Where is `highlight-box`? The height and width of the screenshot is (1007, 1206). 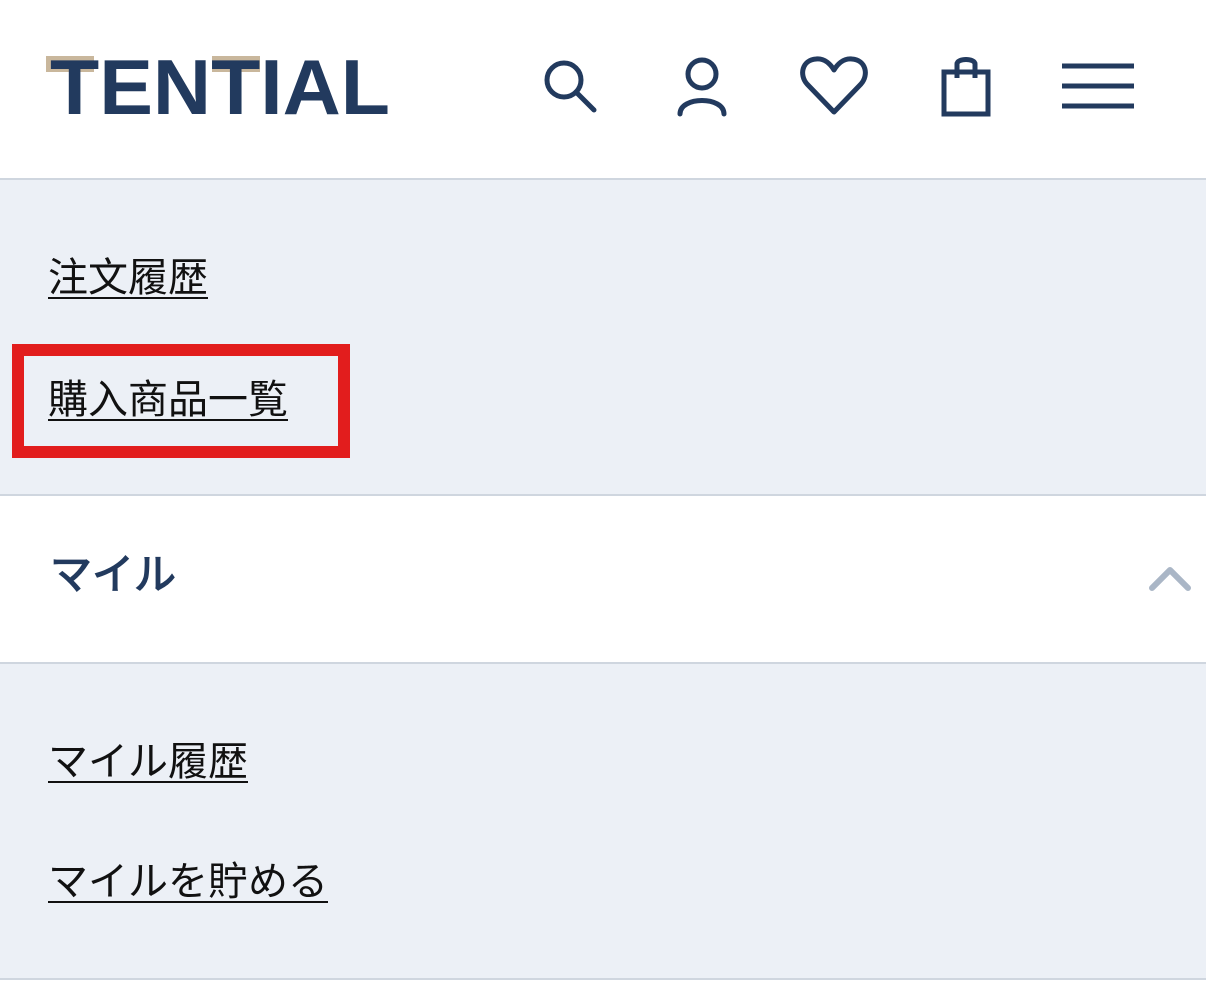 highlight-box is located at coordinates (181, 401).